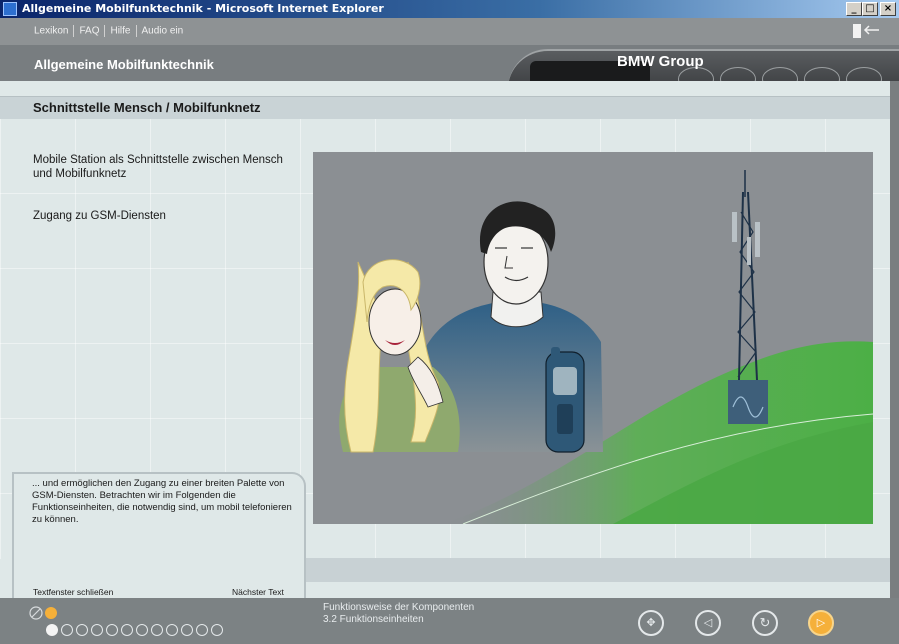  Describe the element at coordinates (51, 31) in the screenshot. I see `menu-item-lexikon: Lexikon` at that location.